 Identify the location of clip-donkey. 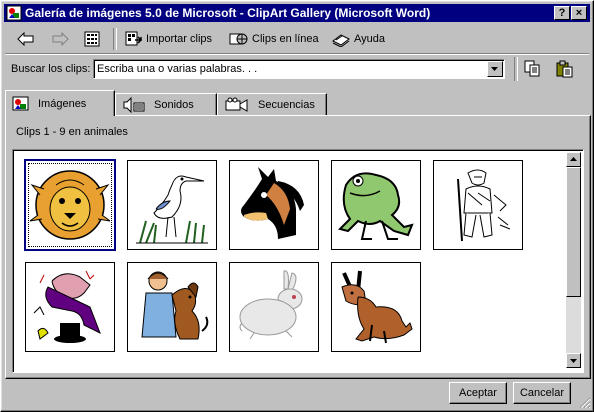
(376, 307).